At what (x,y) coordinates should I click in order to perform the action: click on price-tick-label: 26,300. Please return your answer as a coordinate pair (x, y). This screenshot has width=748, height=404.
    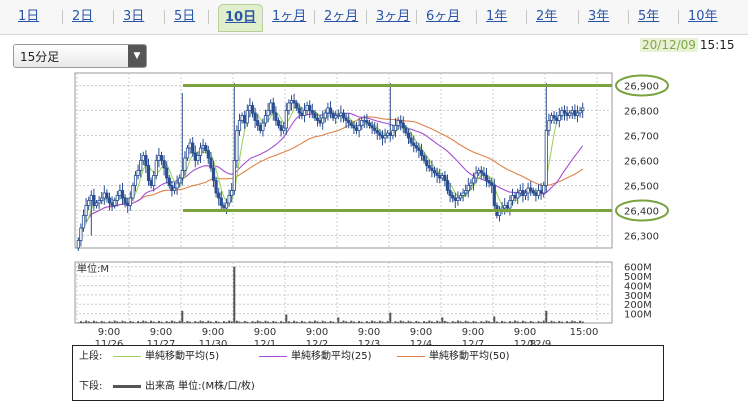
    Looking at the image, I should click on (641, 237).